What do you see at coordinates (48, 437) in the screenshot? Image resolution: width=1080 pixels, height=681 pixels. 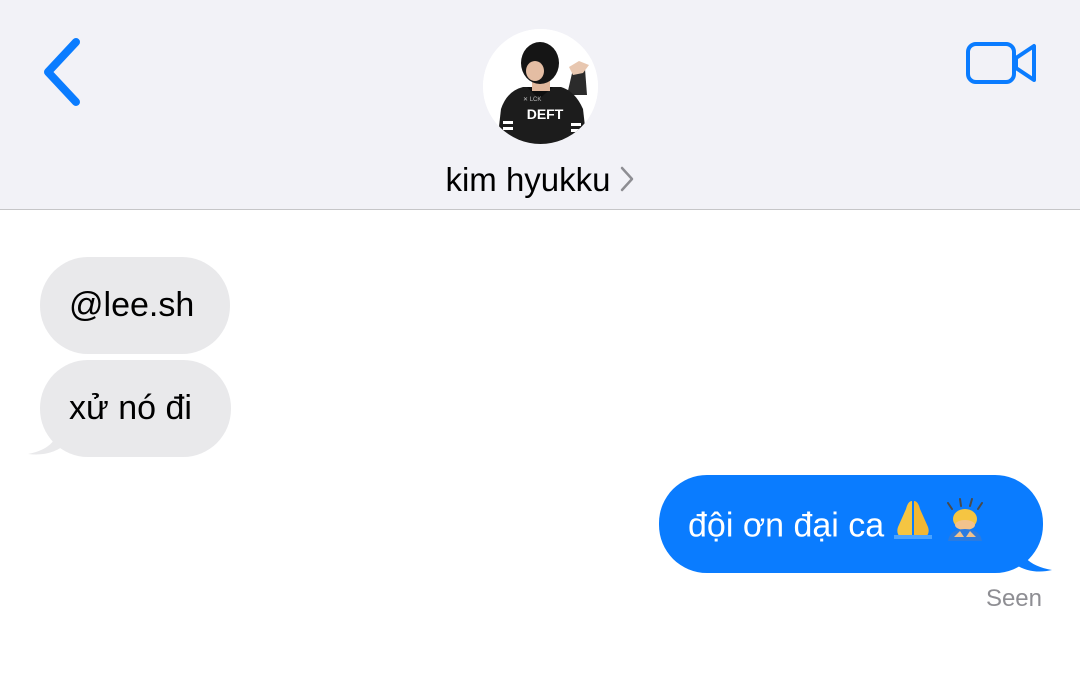 I see `incoming-bubble-tail` at bounding box center [48, 437].